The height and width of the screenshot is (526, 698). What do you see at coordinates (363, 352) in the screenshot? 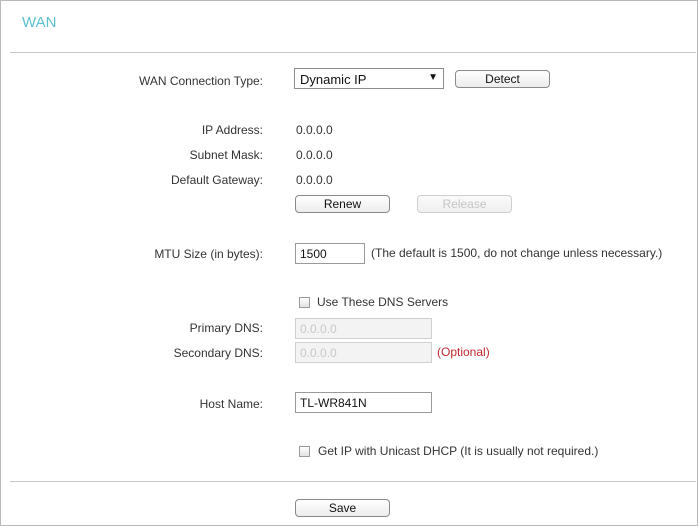
I see `secondary-dns-input` at bounding box center [363, 352].